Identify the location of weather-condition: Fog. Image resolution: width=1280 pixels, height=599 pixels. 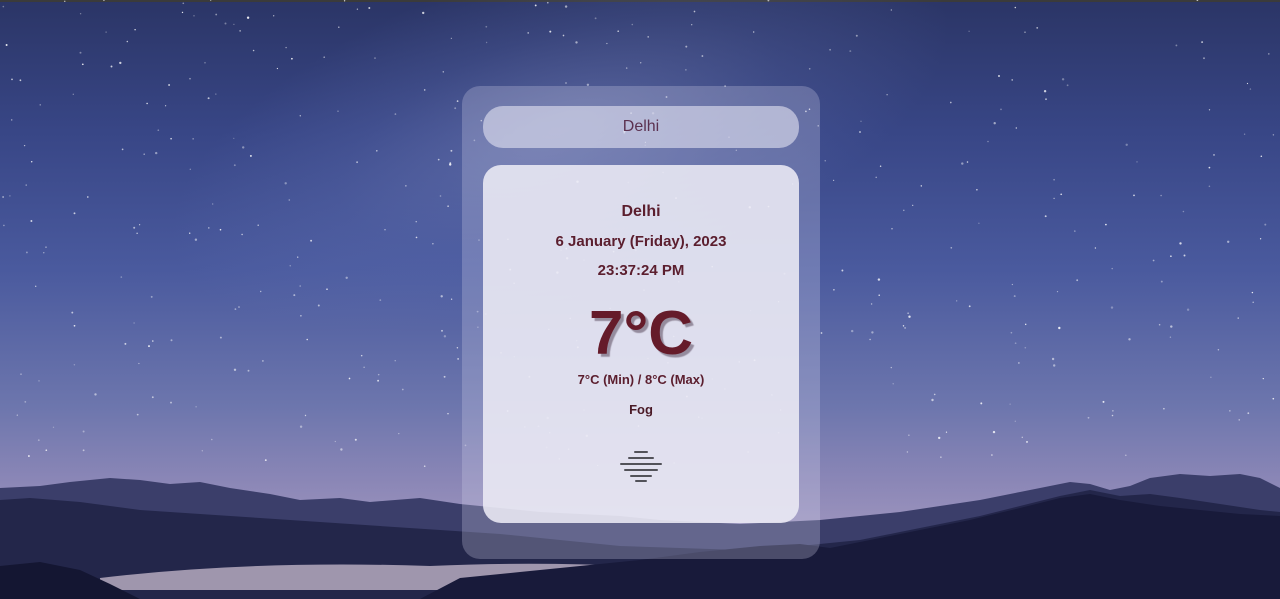
(641, 409).